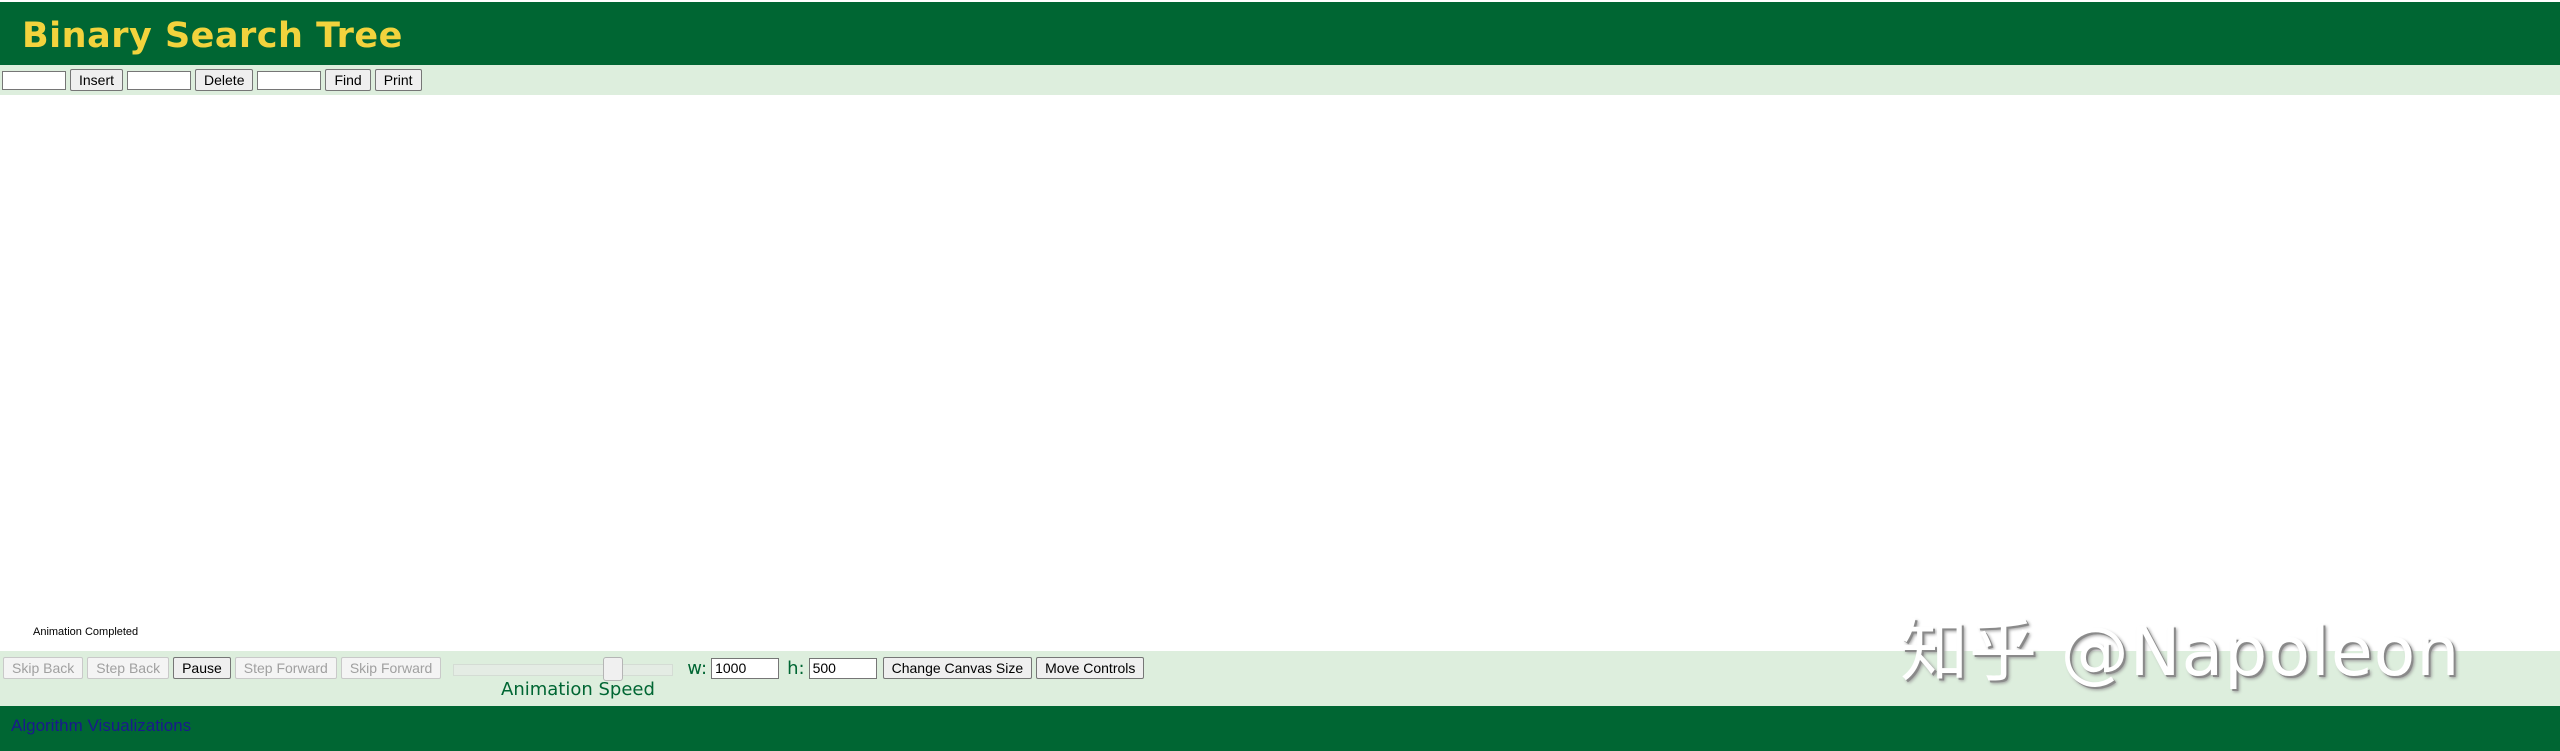  What do you see at coordinates (86, 632) in the screenshot?
I see `animation-status: Animation Completed` at bounding box center [86, 632].